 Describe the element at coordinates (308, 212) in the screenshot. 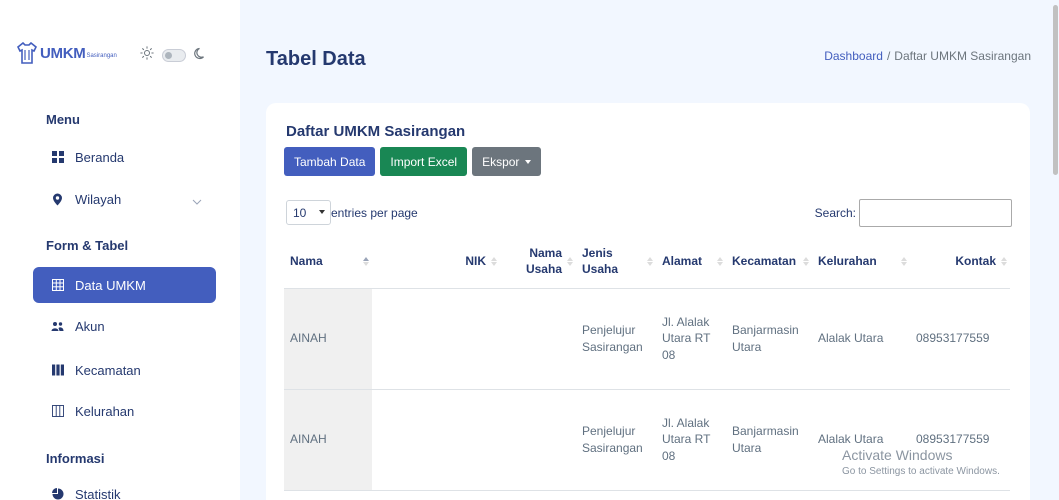

I see `entries-per-page-select: 10` at that location.